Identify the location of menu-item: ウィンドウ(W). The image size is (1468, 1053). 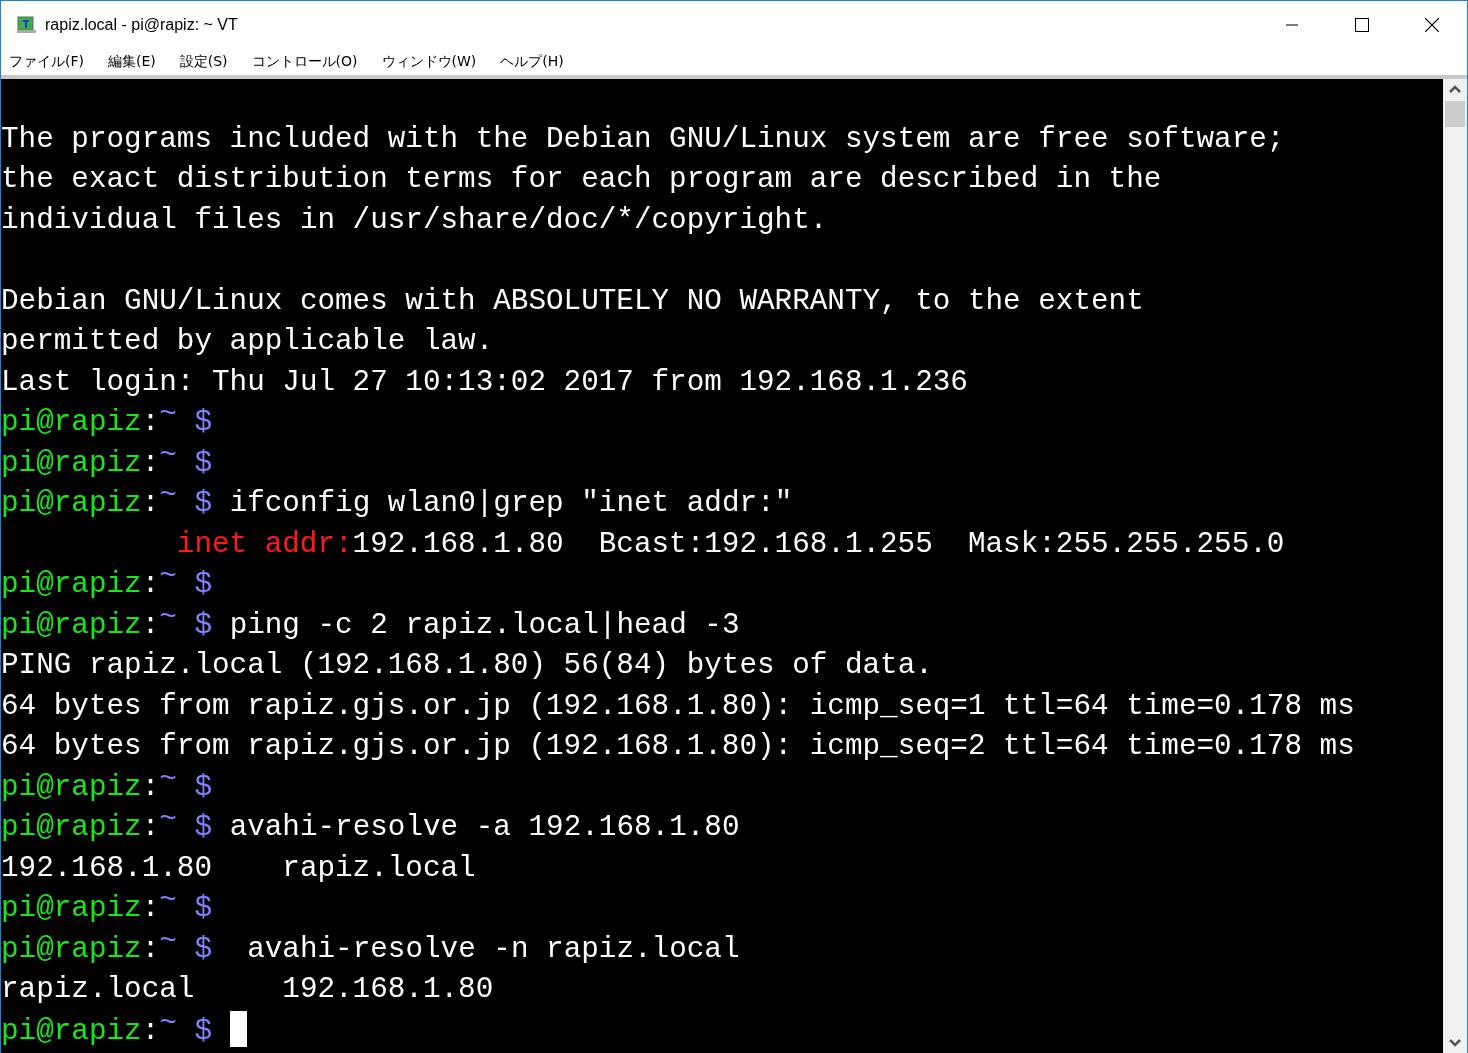
(429, 62).